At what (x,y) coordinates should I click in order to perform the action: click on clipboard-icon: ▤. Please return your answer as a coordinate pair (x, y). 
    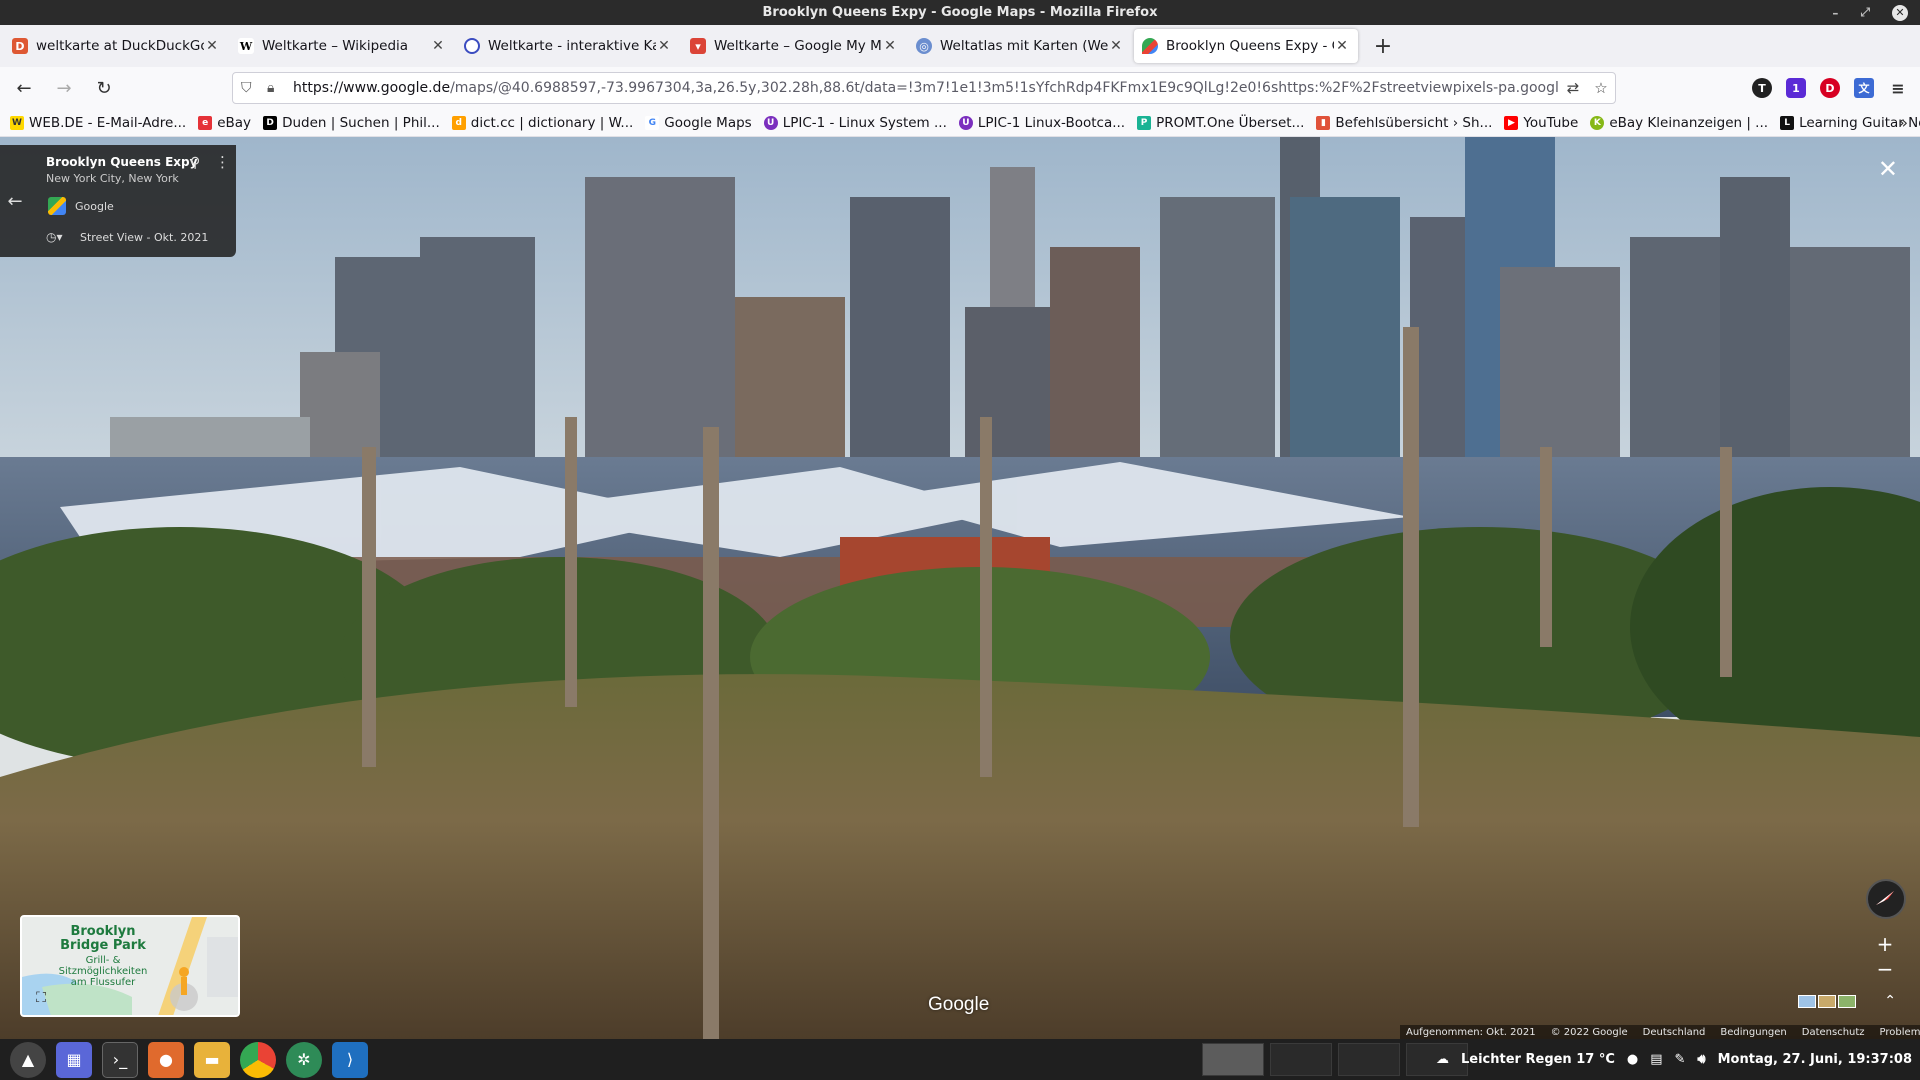
    Looking at the image, I should click on (1656, 1059).